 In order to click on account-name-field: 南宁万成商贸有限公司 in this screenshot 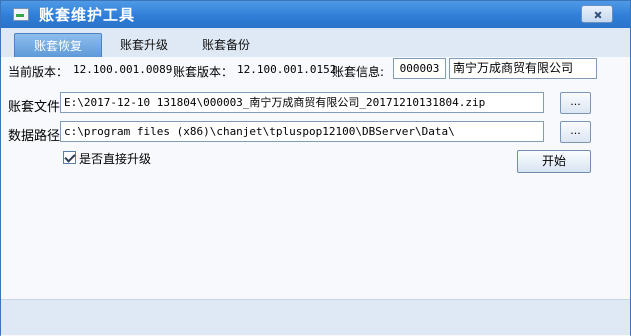, I will do `click(523, 68)`.